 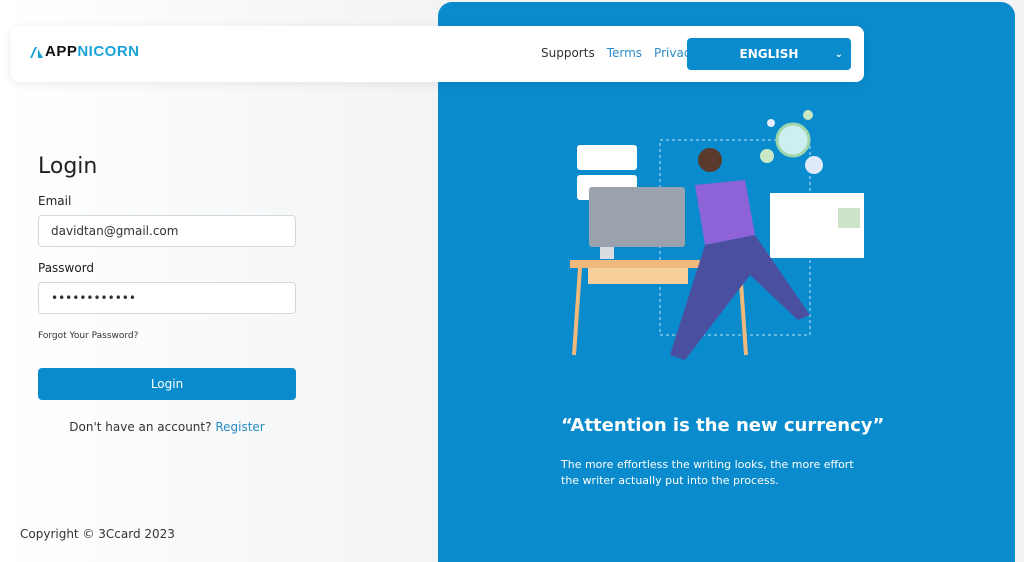 I want to click on logo: APP NICORN, so click(x=84, y=51).